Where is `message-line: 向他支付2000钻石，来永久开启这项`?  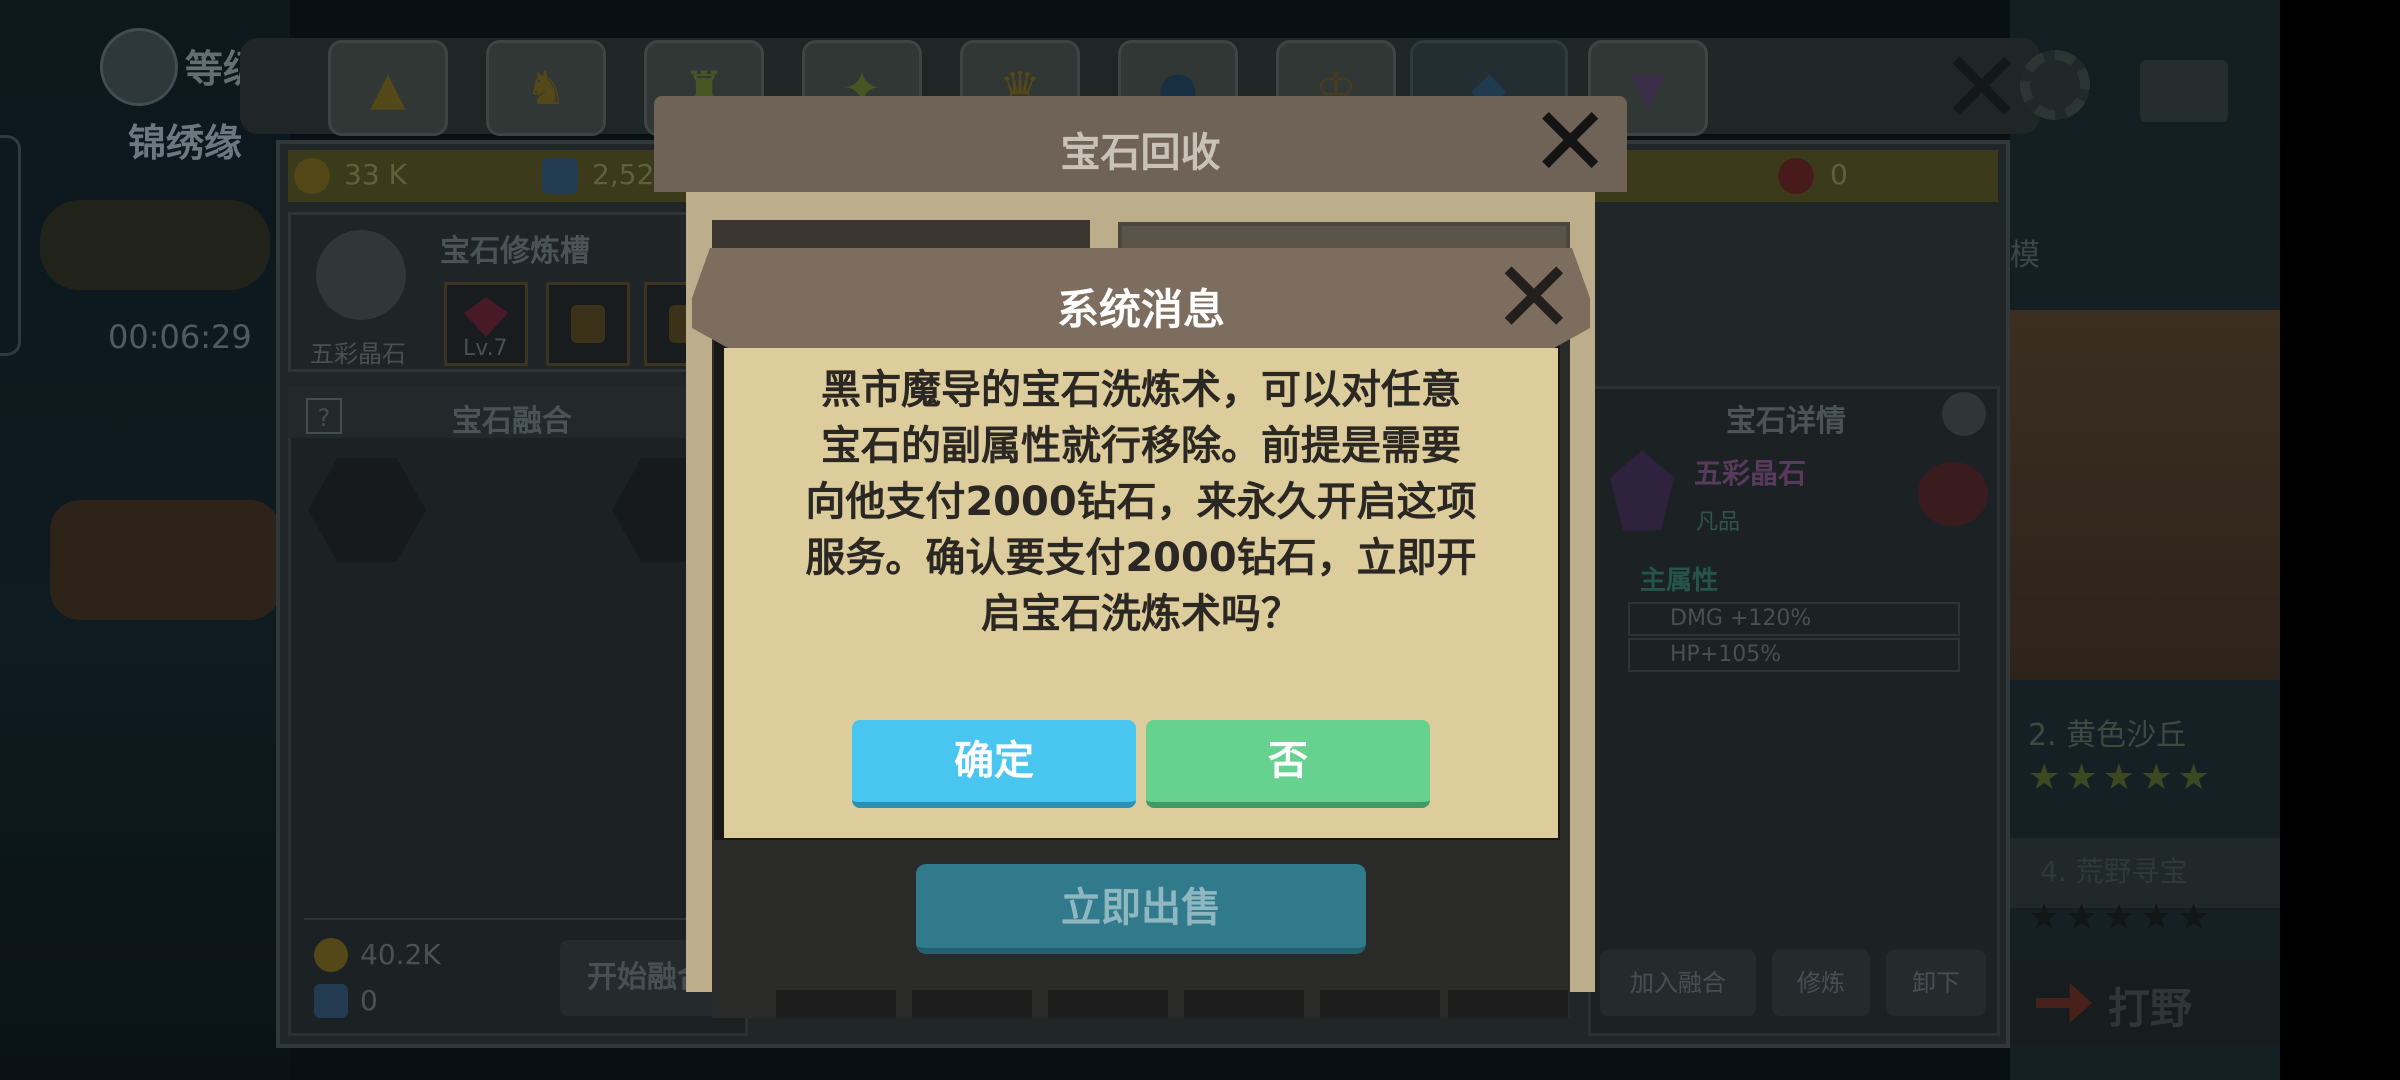 message-line: 向他支付2000钻石，来永久开启这项 is located at coordinates (1141, 502).